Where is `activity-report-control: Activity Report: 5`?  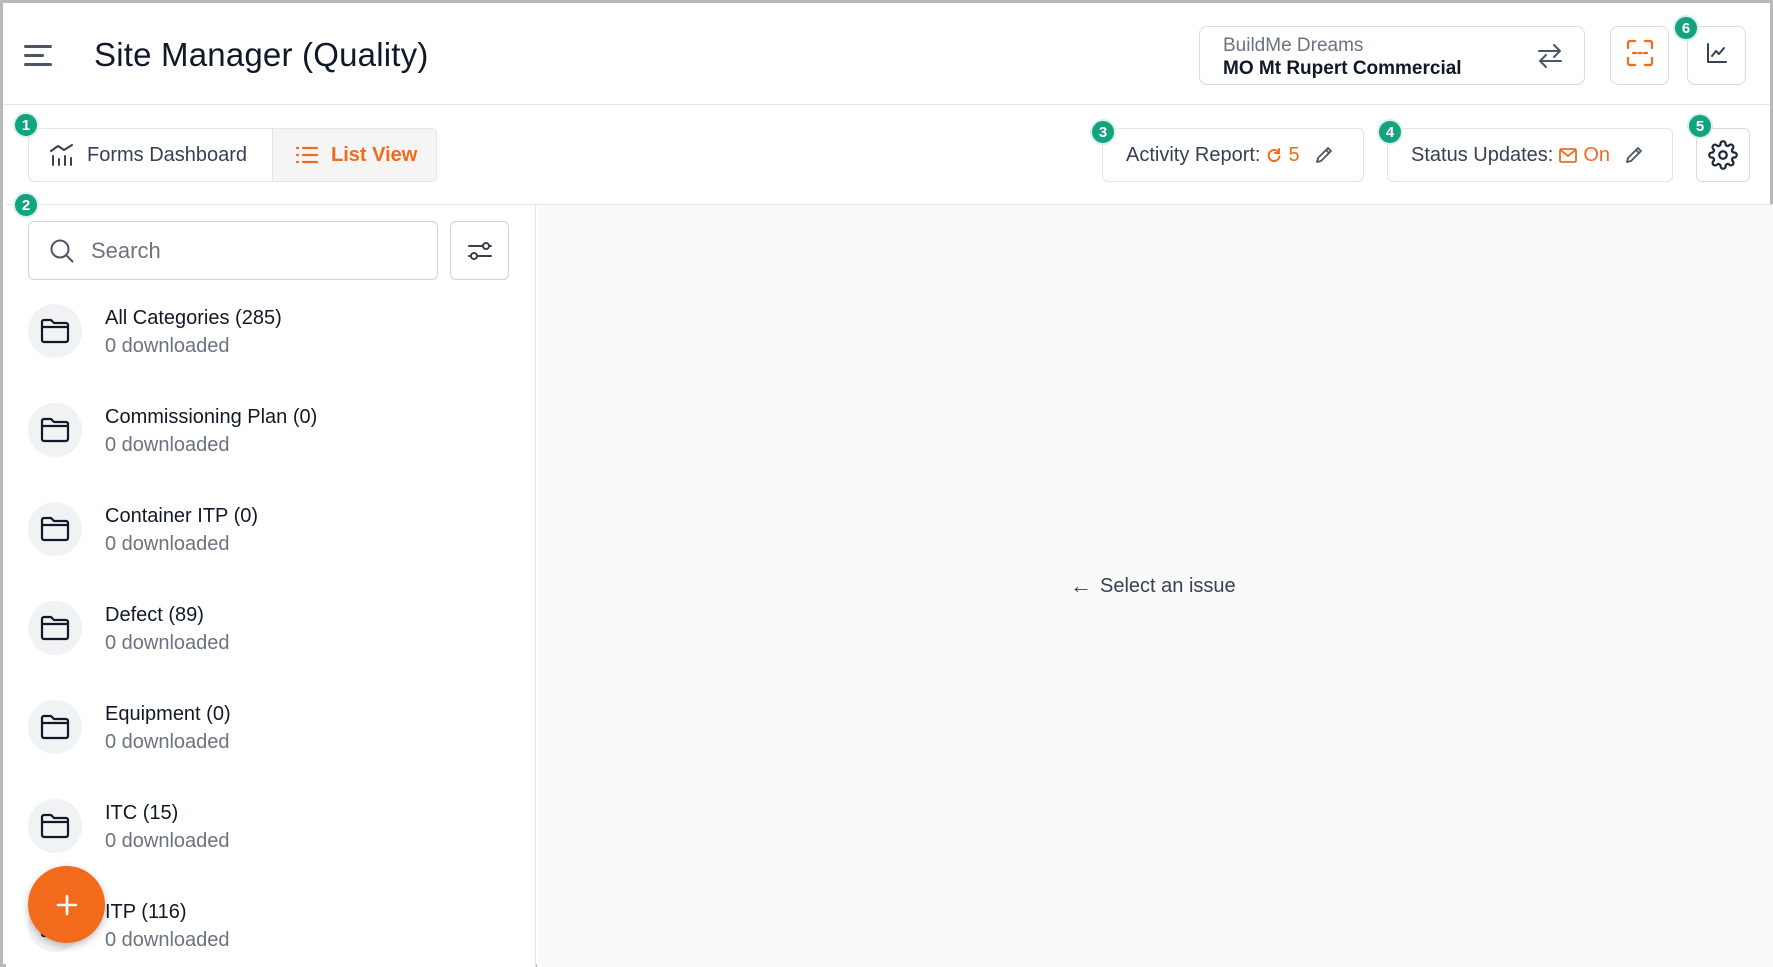
activity-report-control: Activity Report: 5 is located at coordinates (1233, 155).